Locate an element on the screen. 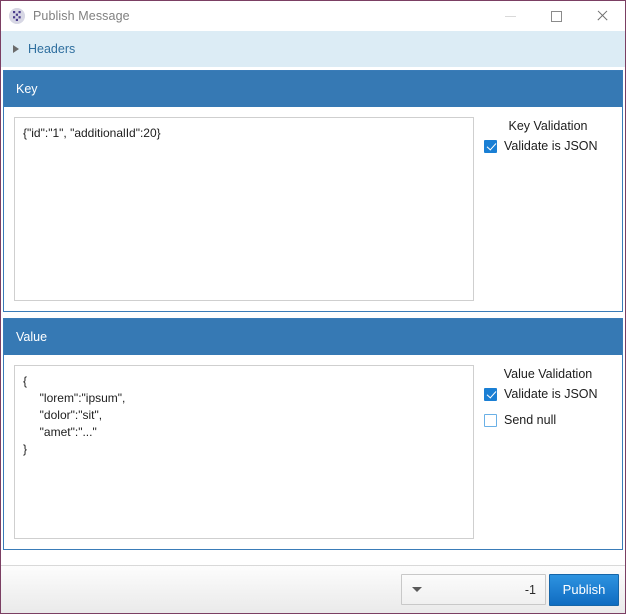  key-validate-json-checkbox is located at coordinates (490, 146).